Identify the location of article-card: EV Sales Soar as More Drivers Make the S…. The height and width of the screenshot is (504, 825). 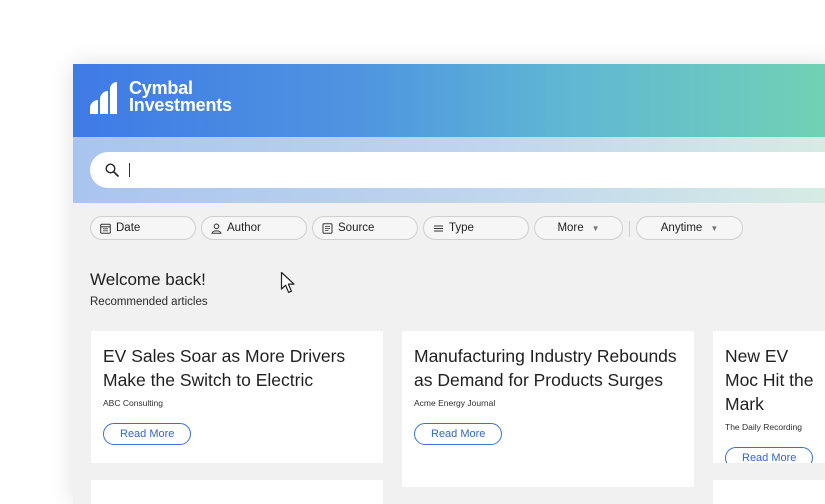
(237, 397).